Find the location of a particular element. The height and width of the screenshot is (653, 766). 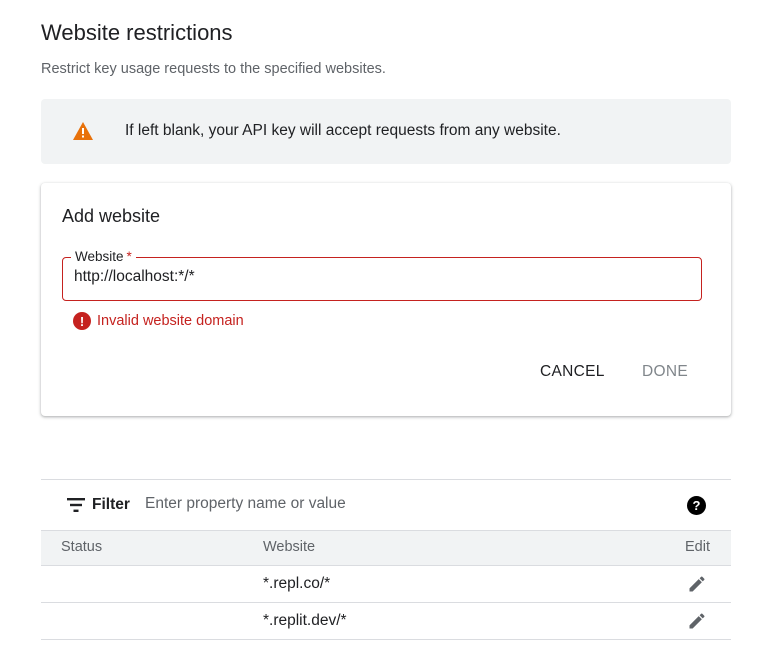

website-cell: *.repl.co/* is located at coordinates (297, 583).